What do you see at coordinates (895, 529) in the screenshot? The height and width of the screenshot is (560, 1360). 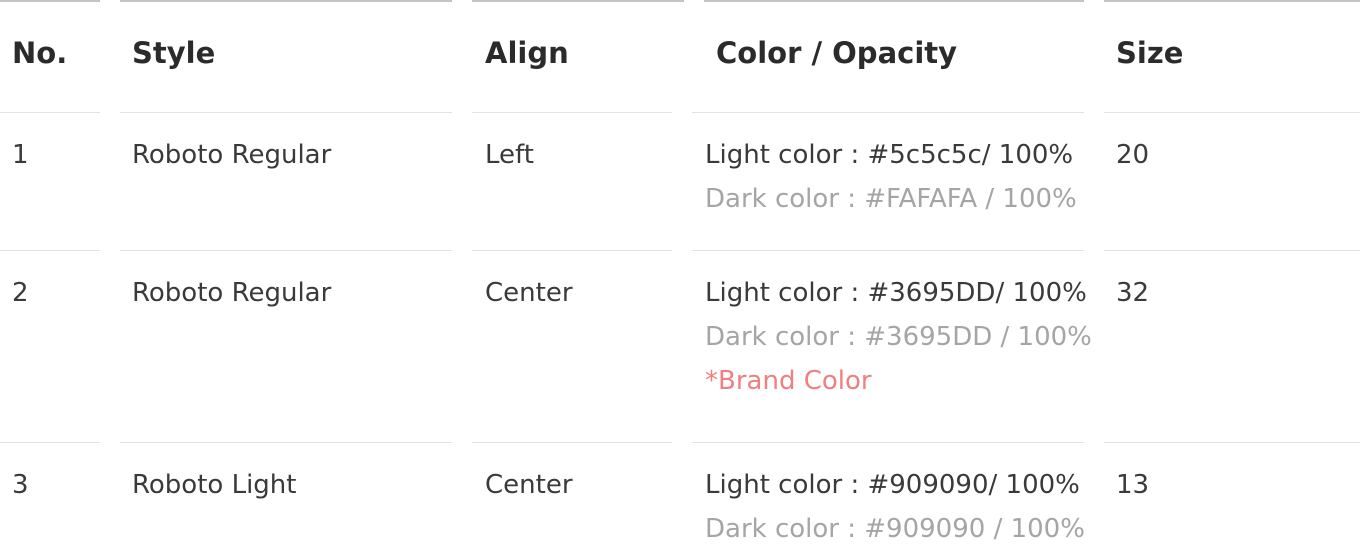 I see `cell-dark-color: Dark color : #909090 / 100%` at bounding box center [895, 529].